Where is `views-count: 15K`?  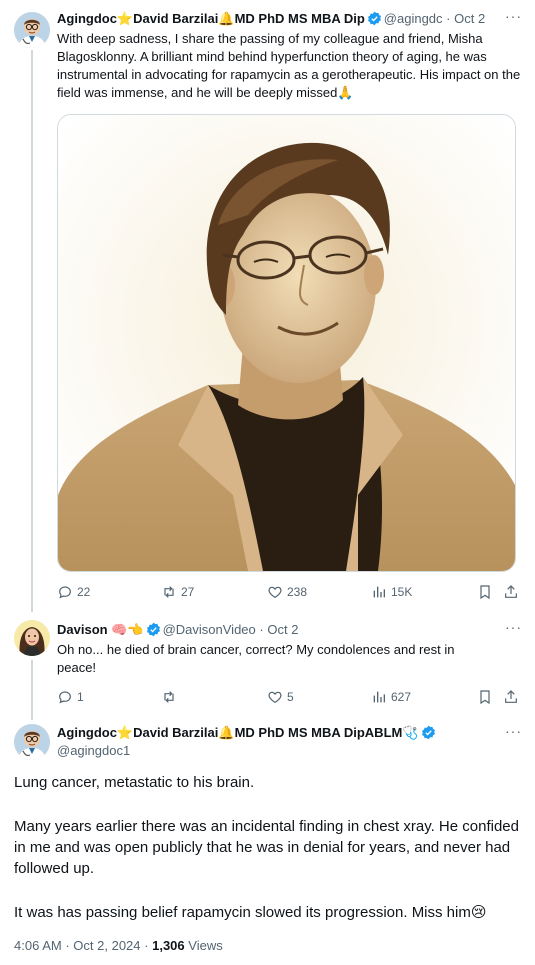
views-count: 15K is located at coordinates (402, 592).